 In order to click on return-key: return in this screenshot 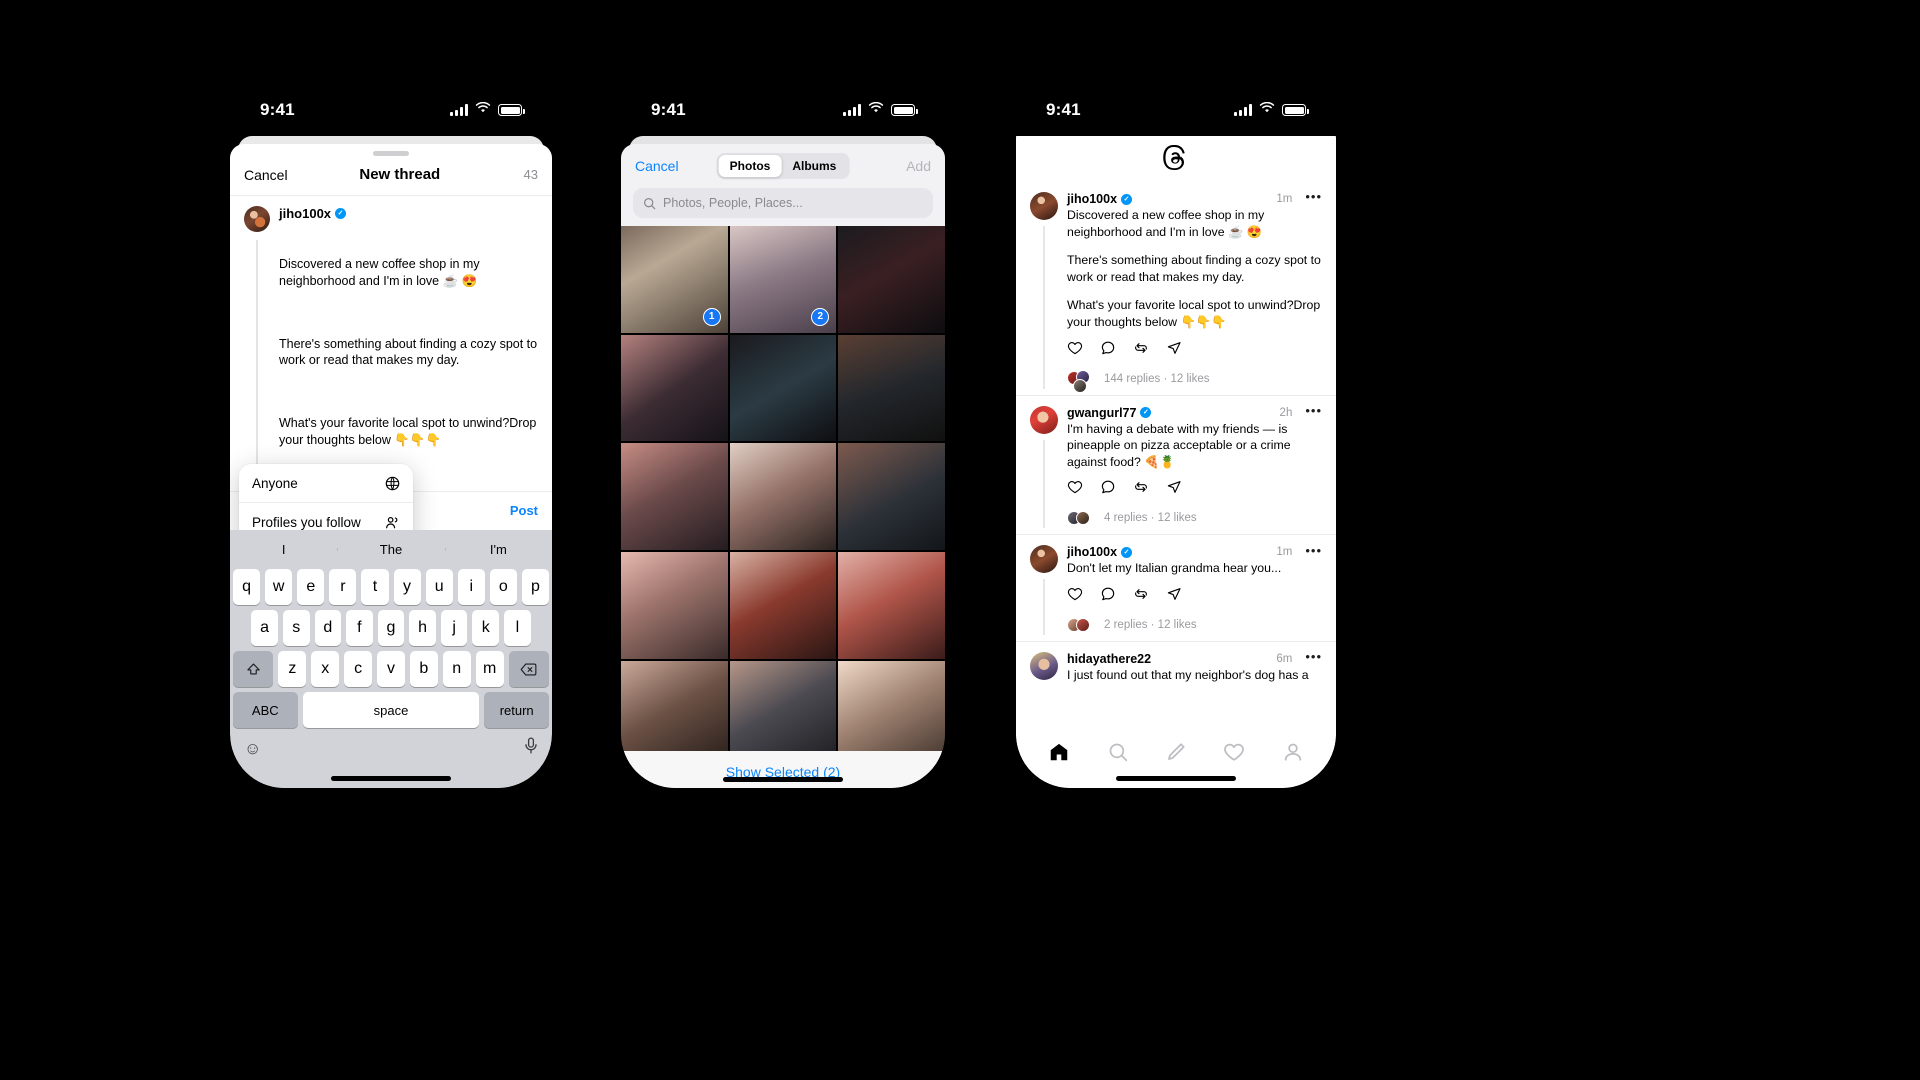, I will do `click(516, 710)`.